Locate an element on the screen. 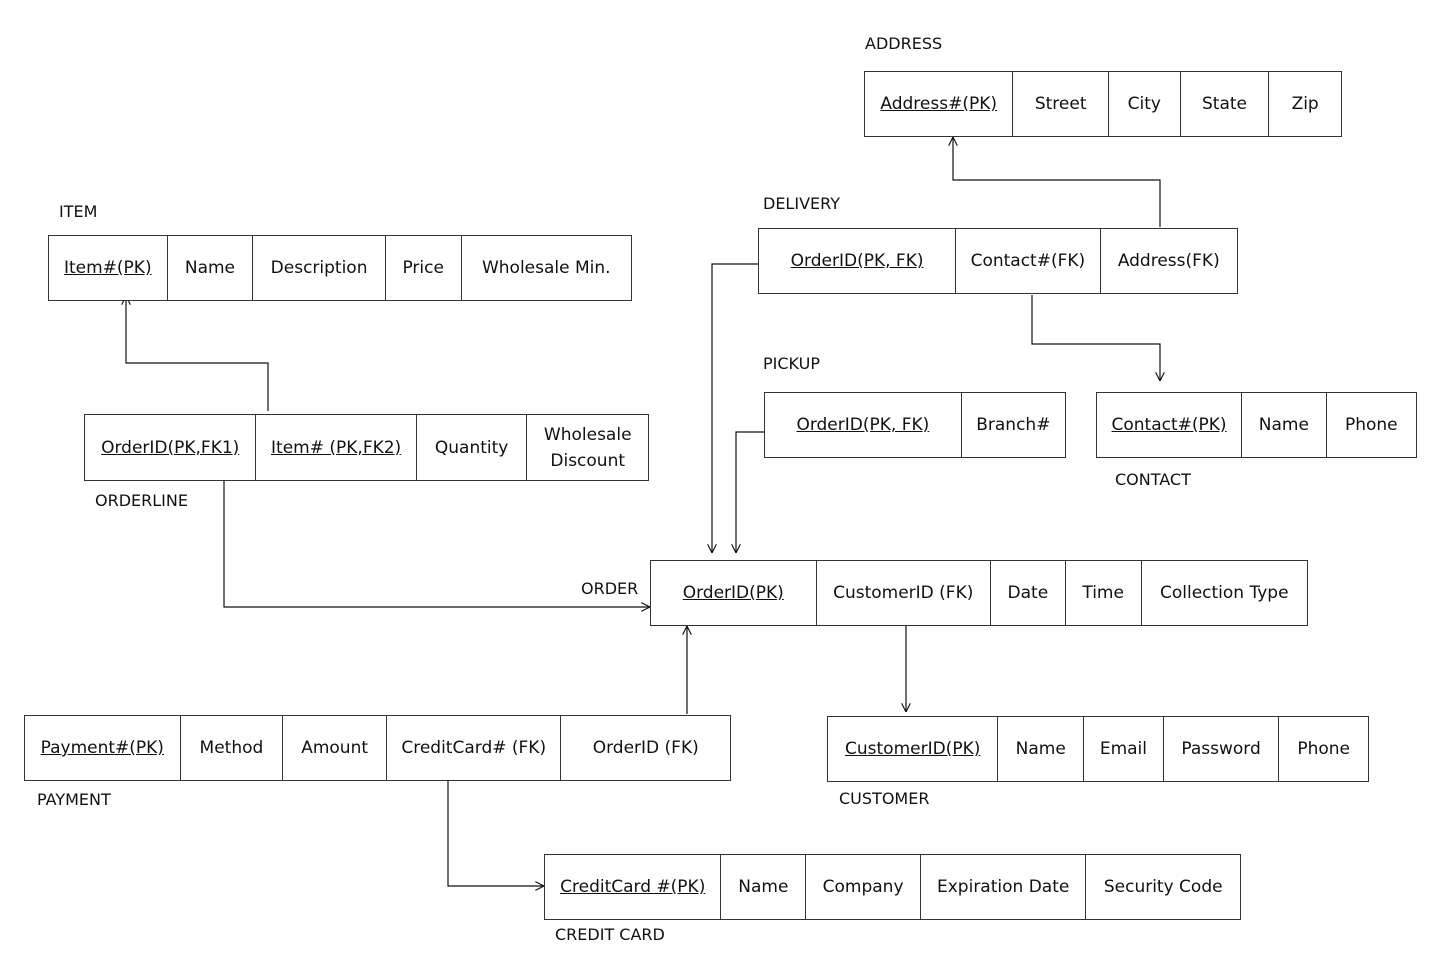 This screenshot has height=960, width=1440. credit-card-field: Security Code is located at coordinates (1163, 887).